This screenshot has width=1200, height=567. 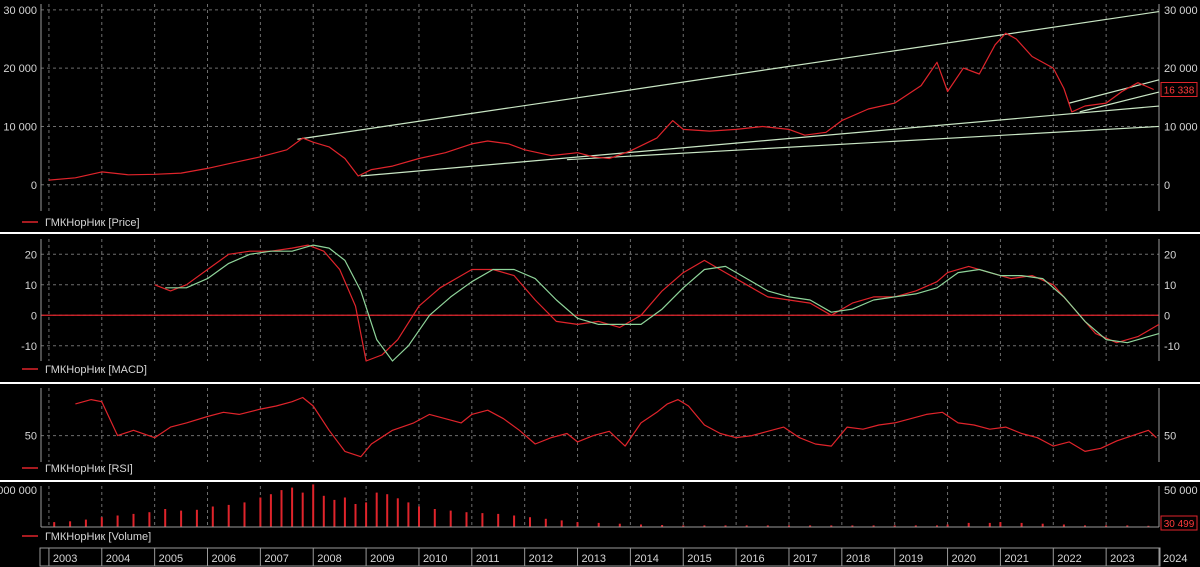 I want to click on x-tick-label: 2021, so click(x=1016, y=559).